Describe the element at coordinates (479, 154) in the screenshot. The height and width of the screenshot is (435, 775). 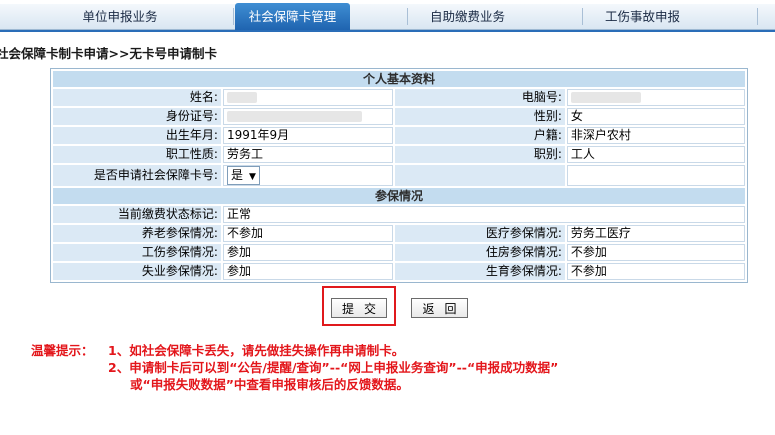
I see `field-label: 职别:` at that location.